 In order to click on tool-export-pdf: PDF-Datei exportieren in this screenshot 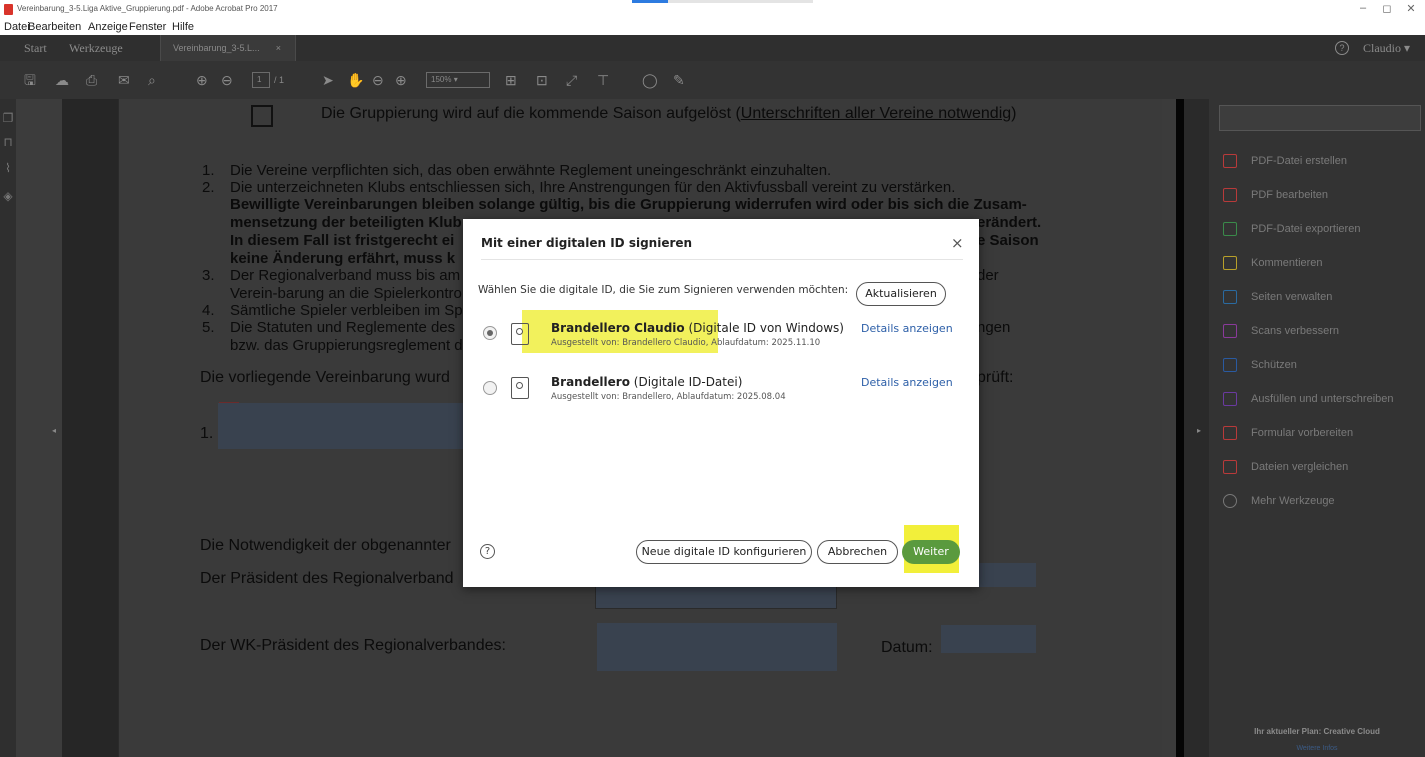, I will do `click(1323, 229)`.